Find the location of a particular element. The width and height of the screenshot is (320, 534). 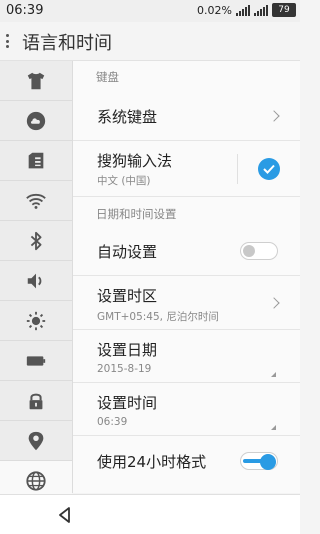

time-row: 设置时间 06:39 is located at coordinates (186, 409).